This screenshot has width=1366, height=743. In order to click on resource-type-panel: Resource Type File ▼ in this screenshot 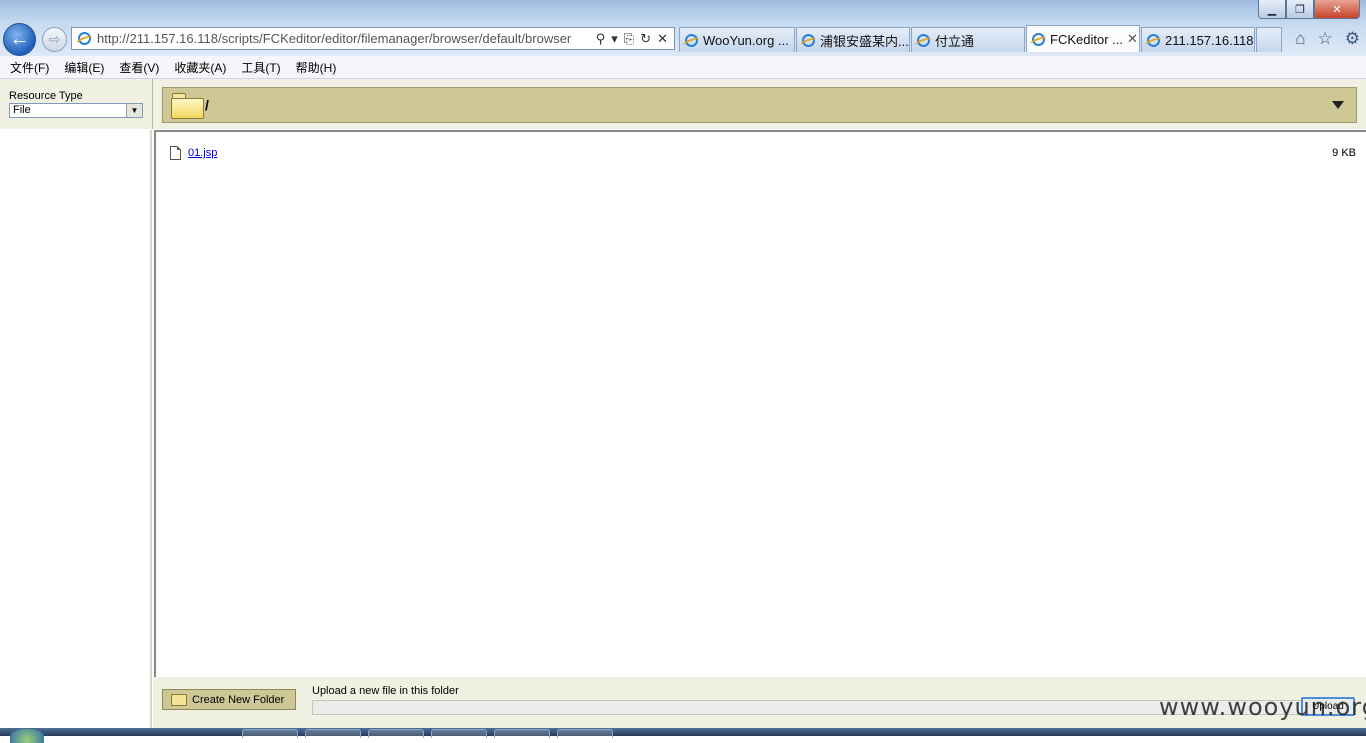, I will do `click(76, 104)`.